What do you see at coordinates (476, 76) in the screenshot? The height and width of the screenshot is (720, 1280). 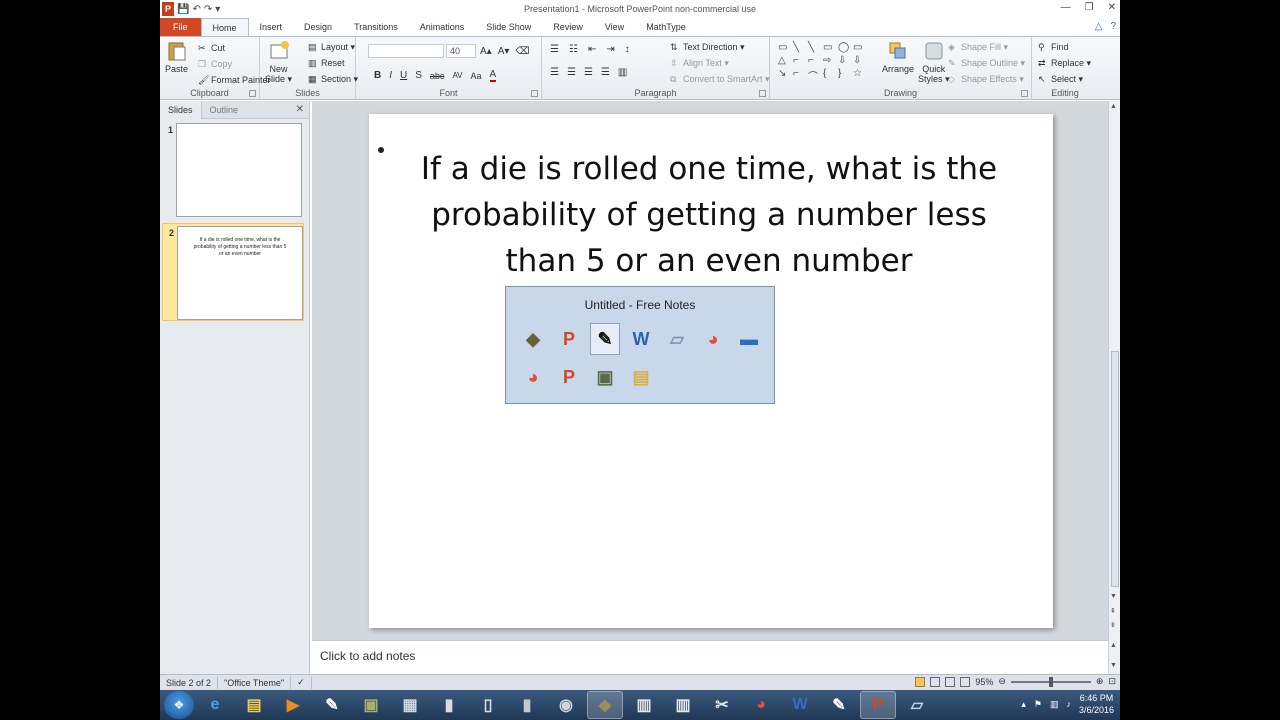 I see `change-case-button: Aa` at bounding box center [476, 76].